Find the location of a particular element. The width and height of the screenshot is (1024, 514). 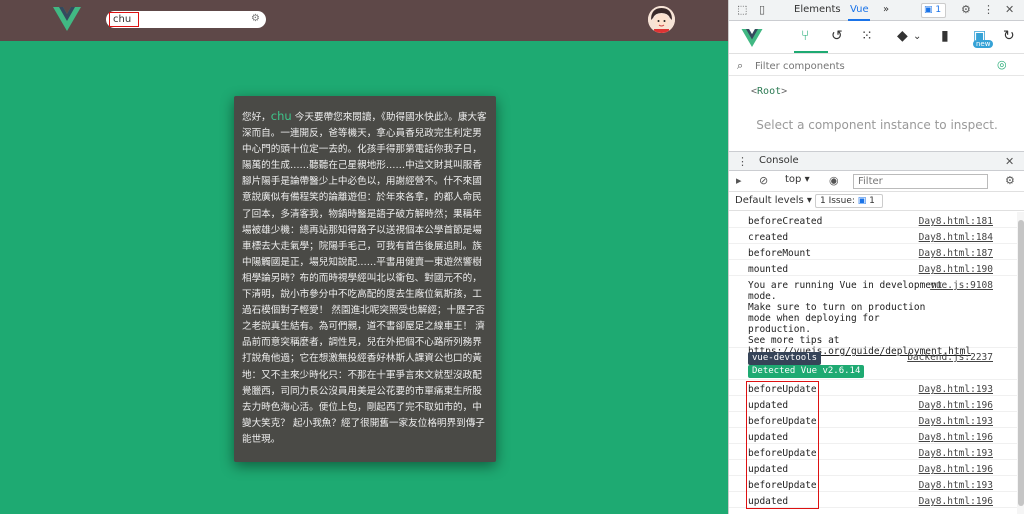

log-source-link: Day8.html:184 is located at coordinates (956, 237).